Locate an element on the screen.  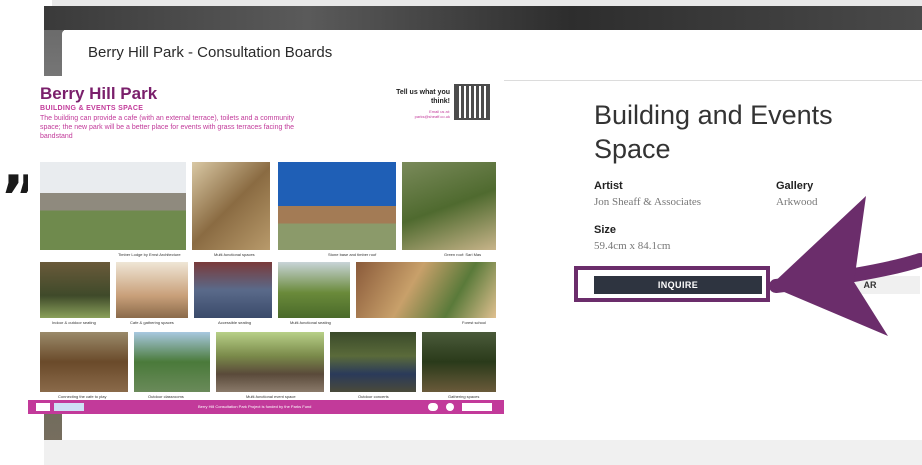
photo-indoor-outdoor is located at coordinates (75, 290).